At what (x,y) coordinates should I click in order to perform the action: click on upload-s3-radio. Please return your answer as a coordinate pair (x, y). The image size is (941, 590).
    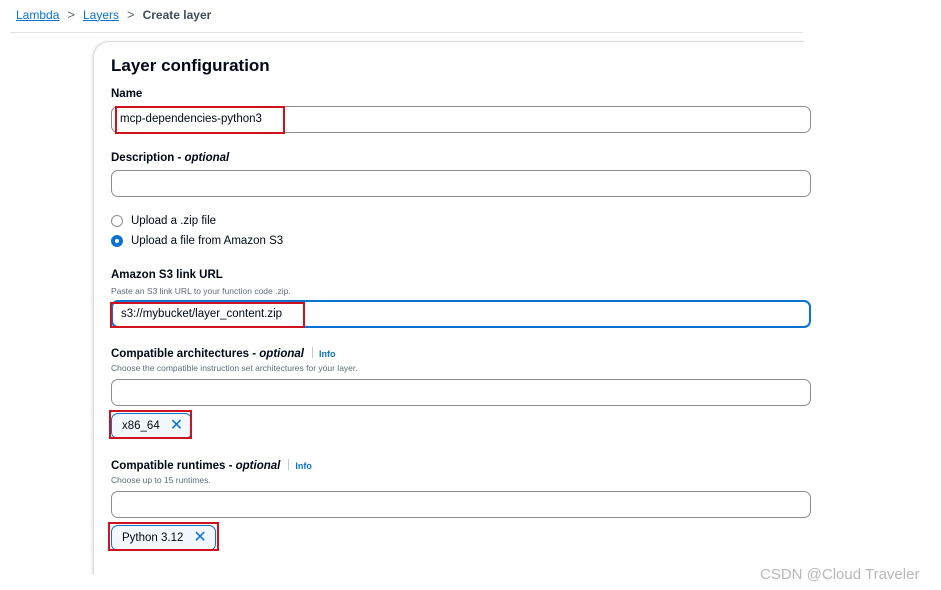
    Looking at the image, I should click on (117, 241).